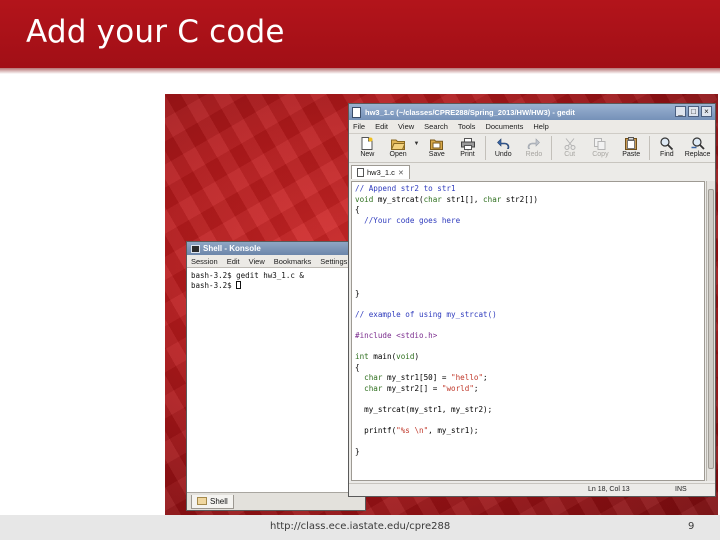  I want to click on konsole-menubar: Session Edit View Bookmarks Settings, so click(276, 261).